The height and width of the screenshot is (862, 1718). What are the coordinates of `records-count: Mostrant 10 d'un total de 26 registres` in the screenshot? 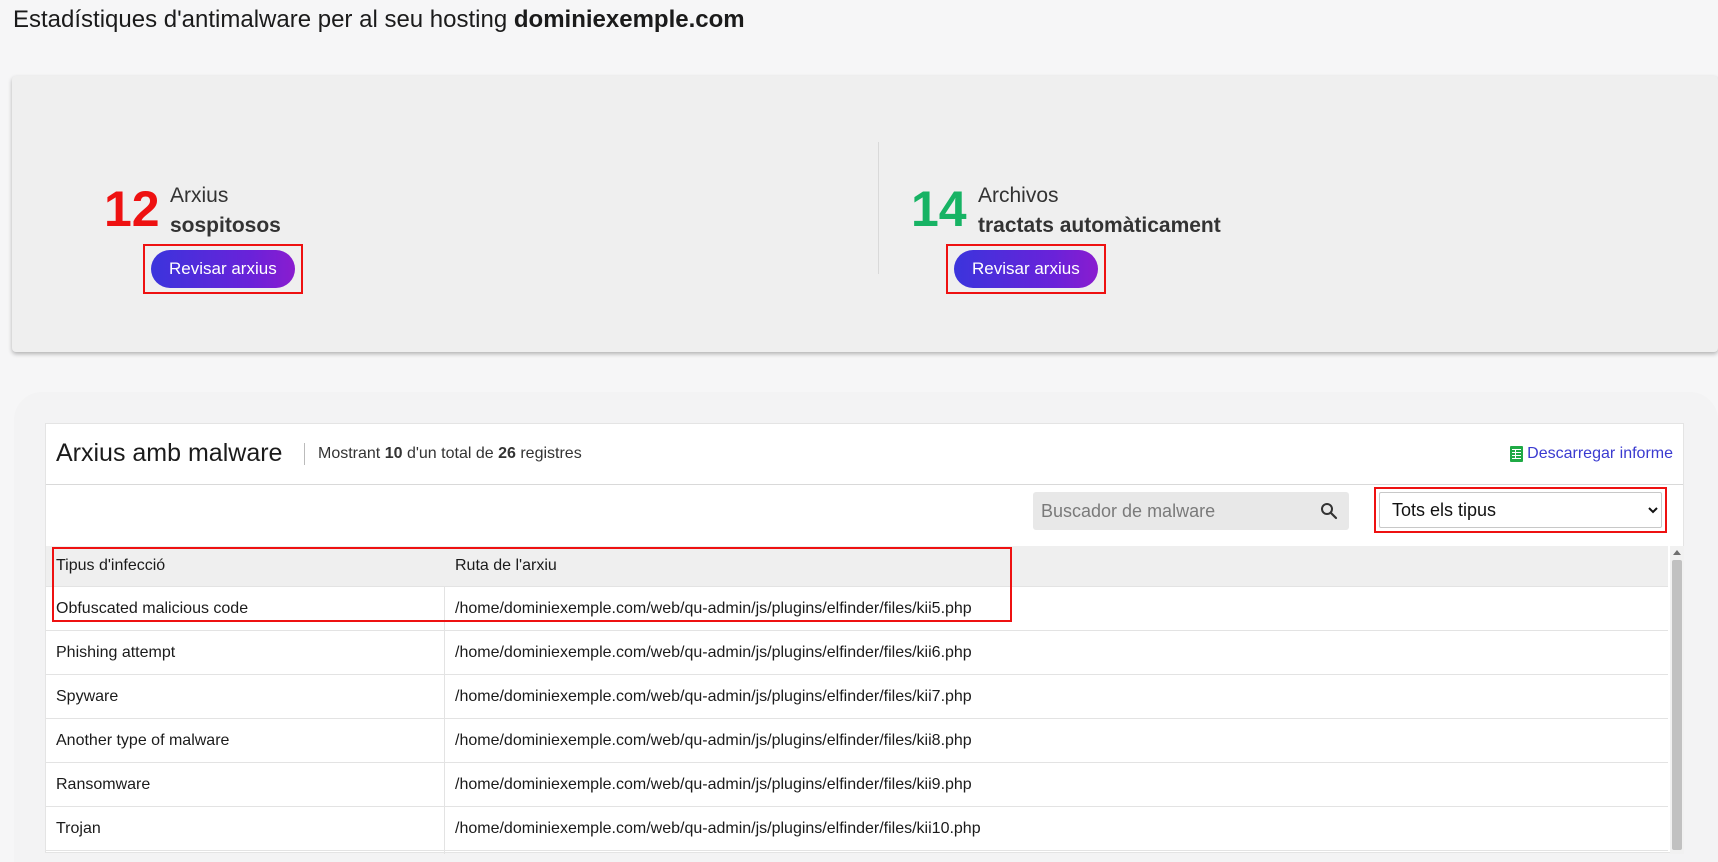 It's located at (450, 454).